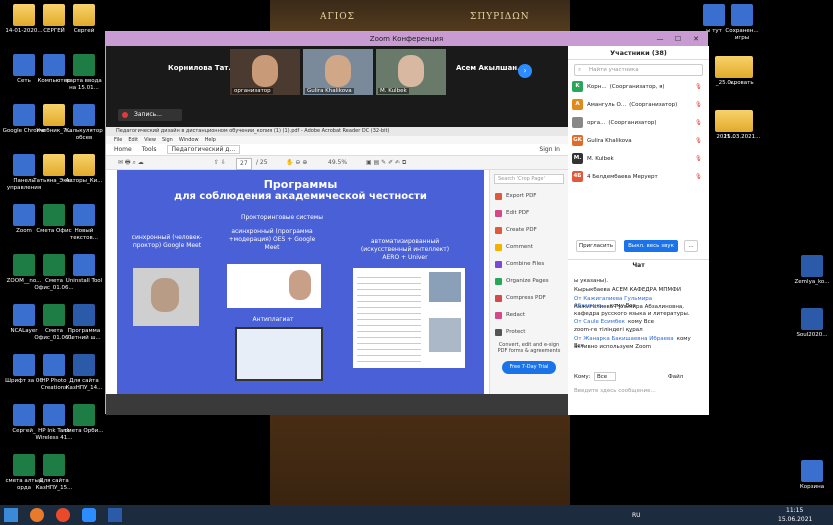 The image size is (833, 525). Describe the element at coordinates (714, 19) in the screenshot. I see `desktop-icon: ы тут` at that location.